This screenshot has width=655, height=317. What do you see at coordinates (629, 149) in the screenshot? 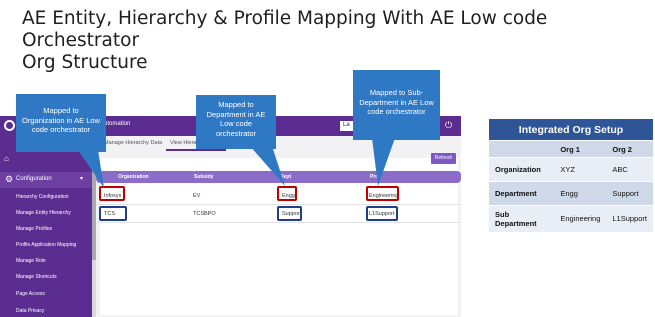
I see `org-setup-header-org2: Org 2` at bounding box center [629, 149].